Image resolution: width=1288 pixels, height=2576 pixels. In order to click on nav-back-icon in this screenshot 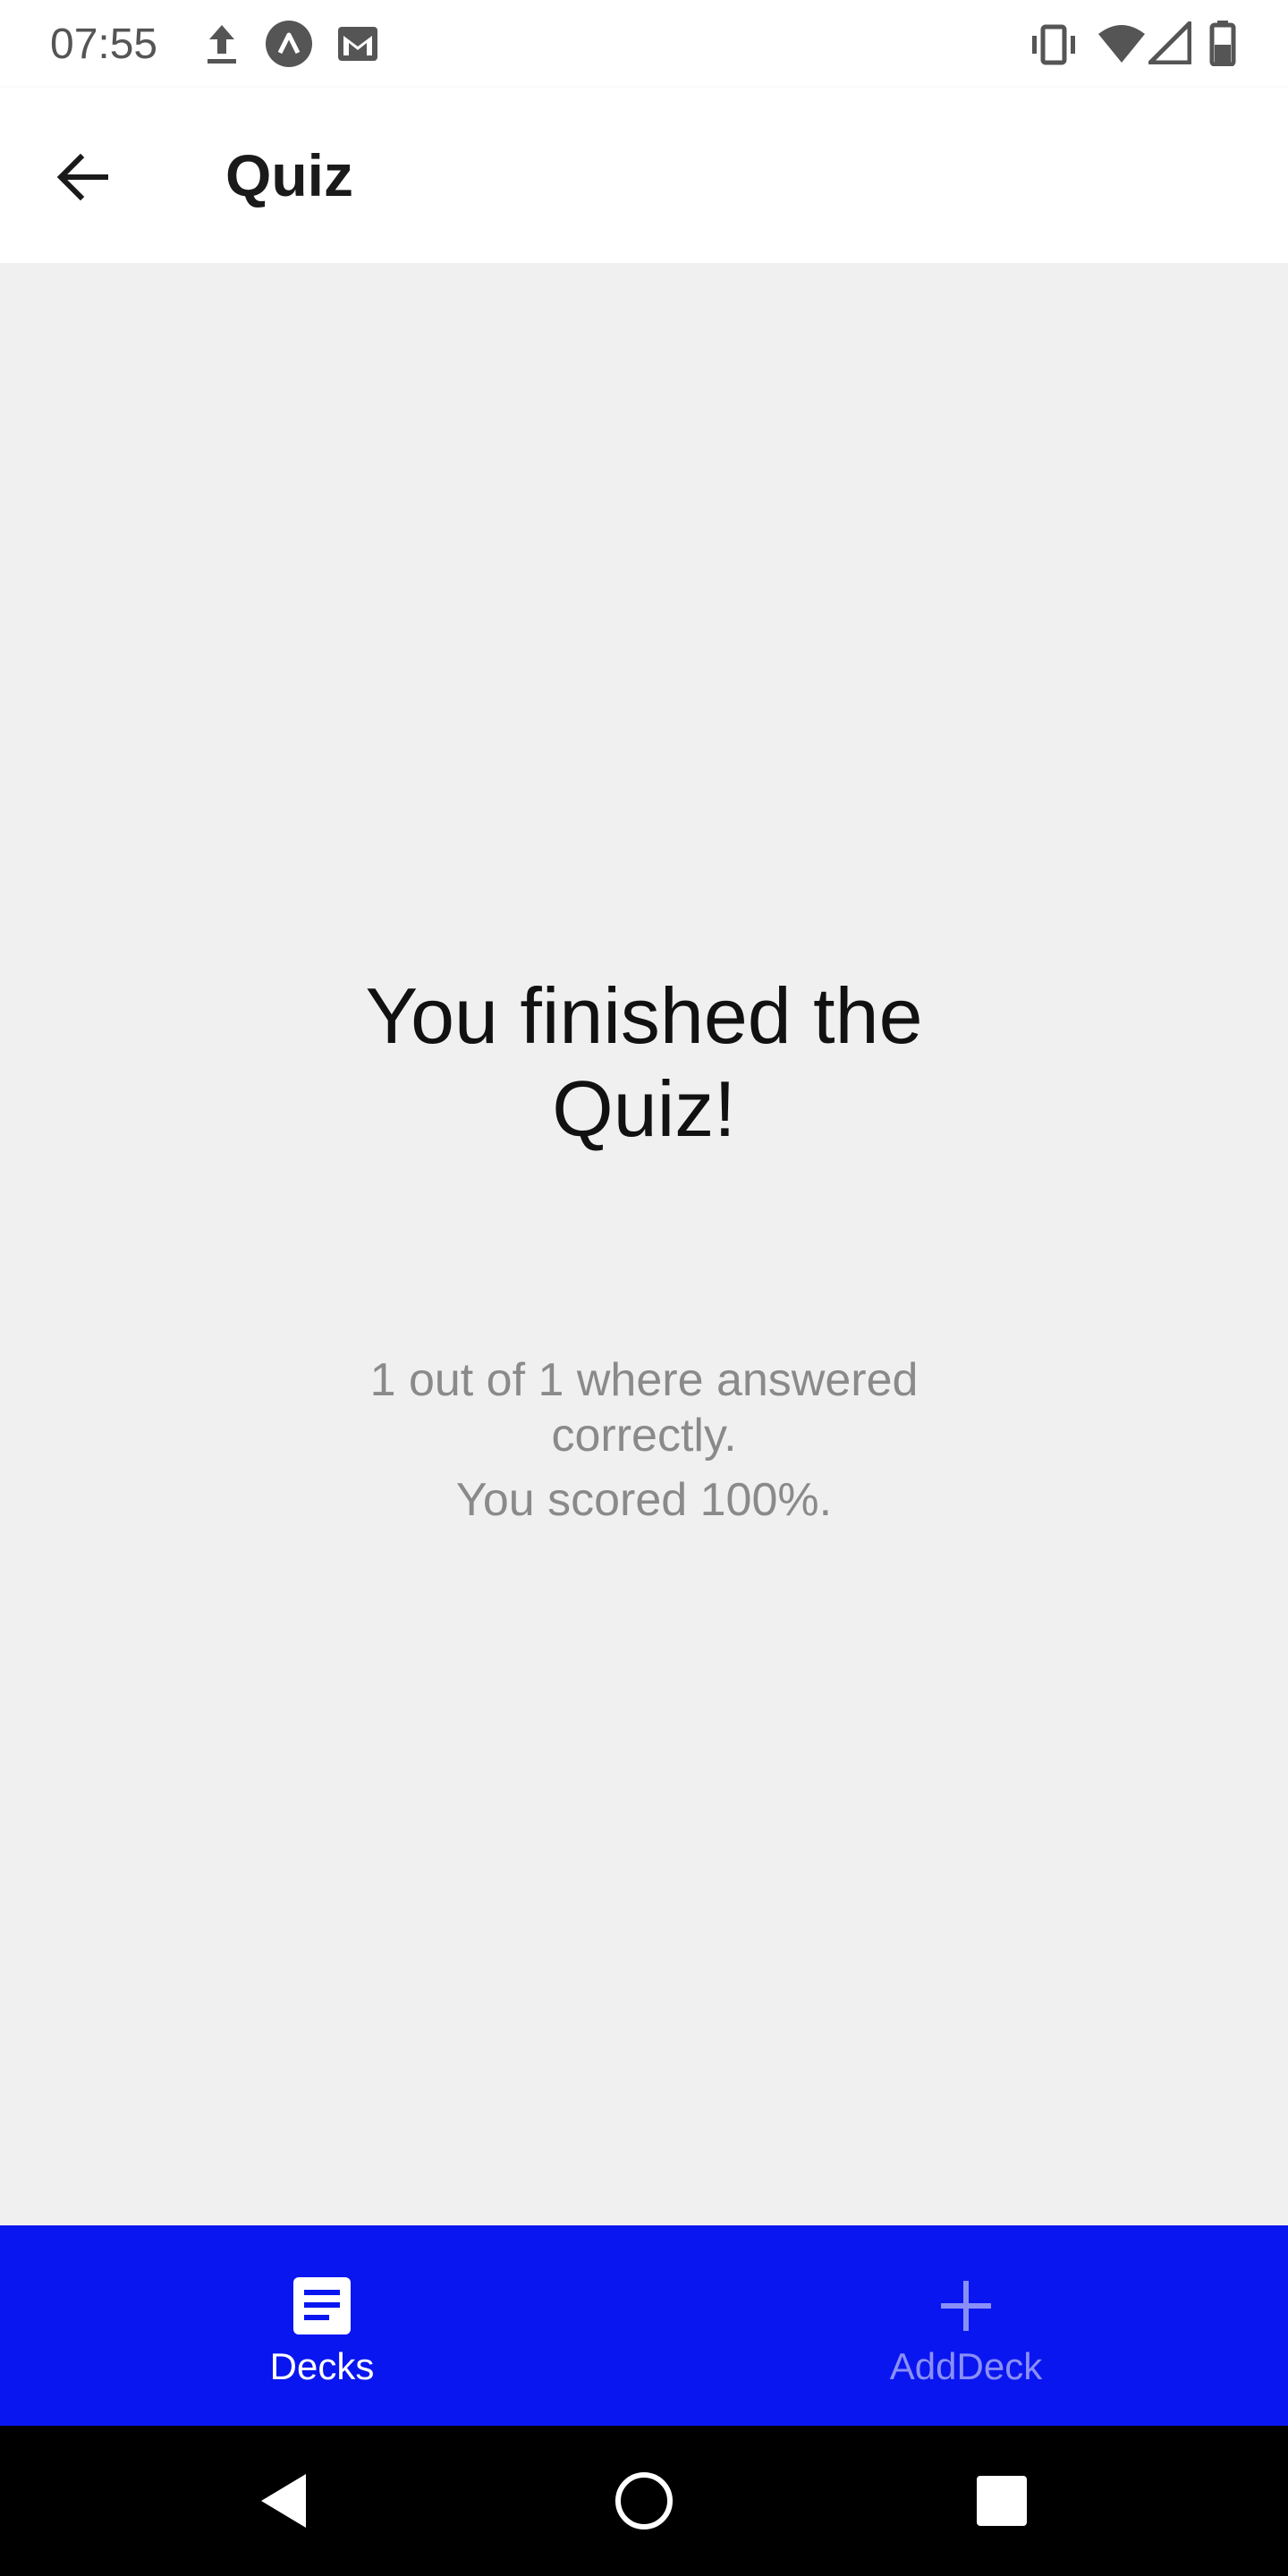, I will do `click(286, 2501)`.